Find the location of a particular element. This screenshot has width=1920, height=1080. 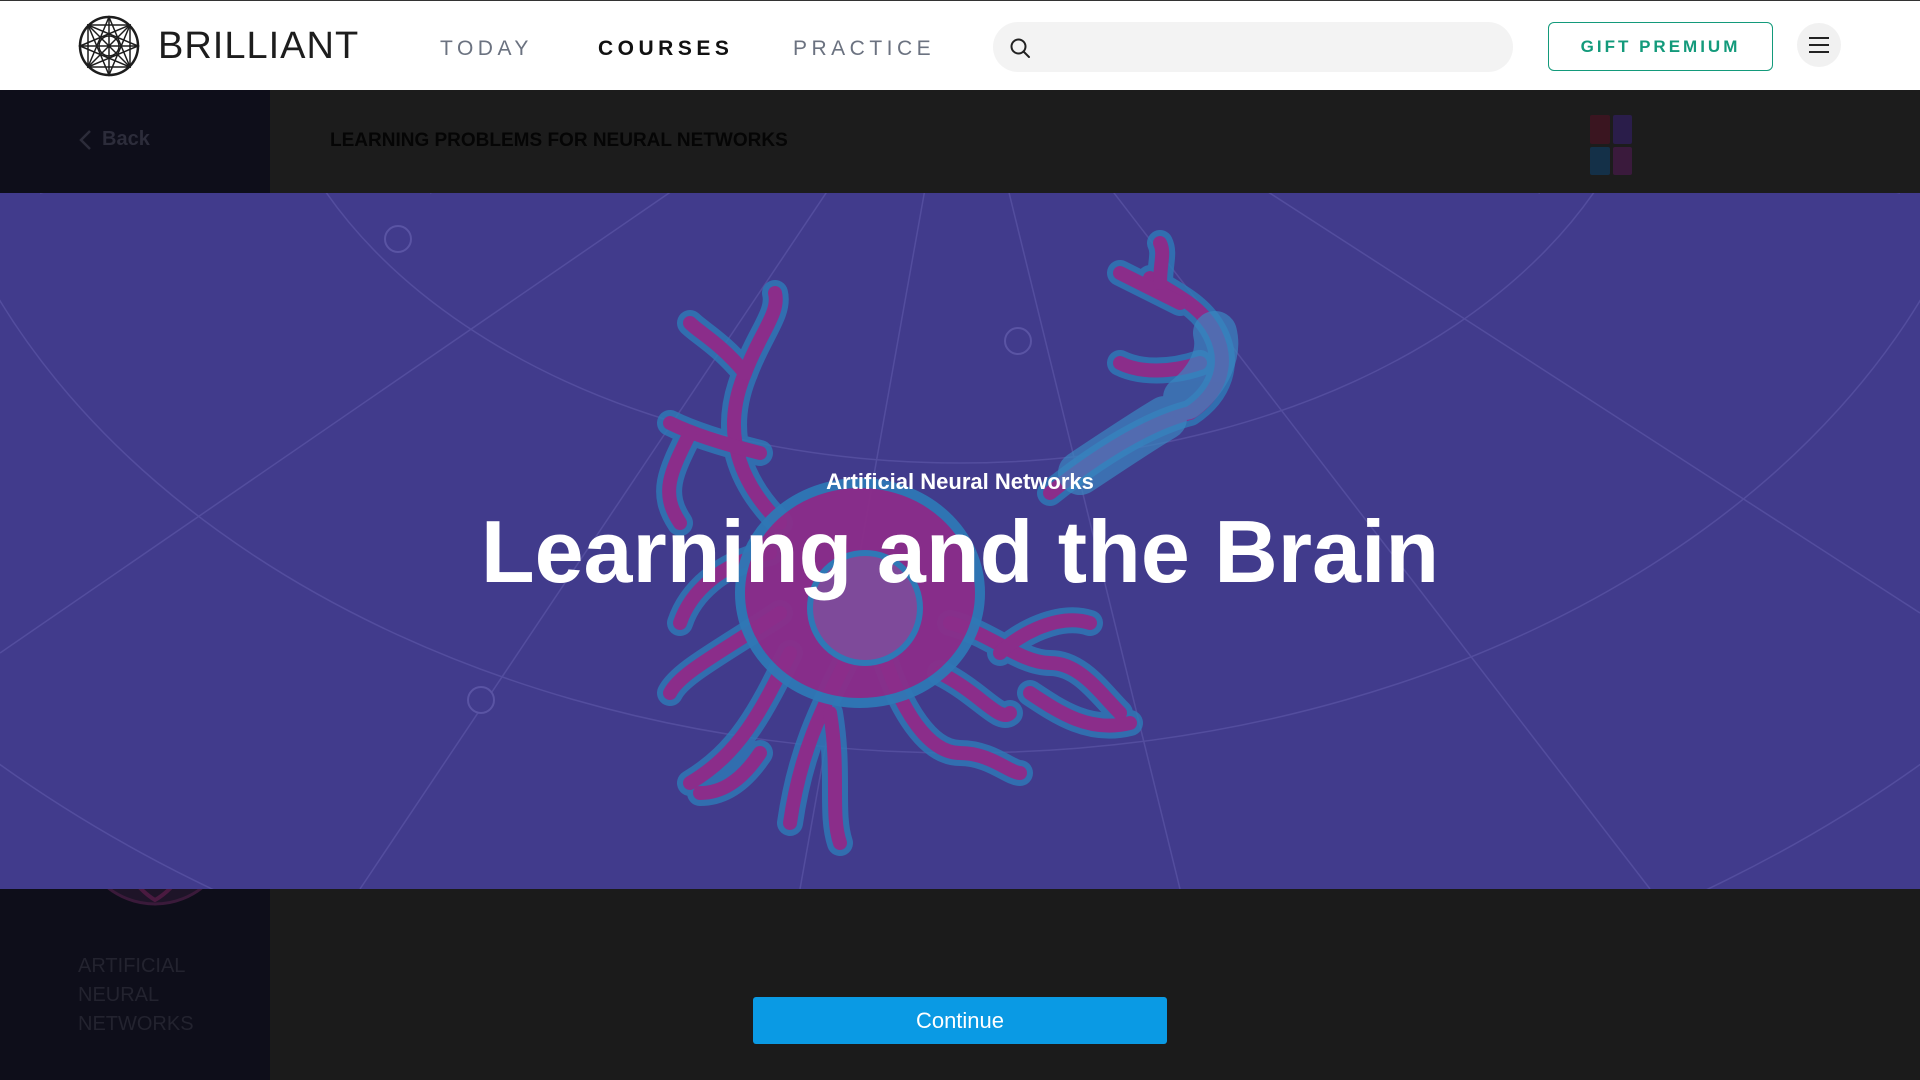

brand-name: BRILLIANT is located at coordinates (259, 45).